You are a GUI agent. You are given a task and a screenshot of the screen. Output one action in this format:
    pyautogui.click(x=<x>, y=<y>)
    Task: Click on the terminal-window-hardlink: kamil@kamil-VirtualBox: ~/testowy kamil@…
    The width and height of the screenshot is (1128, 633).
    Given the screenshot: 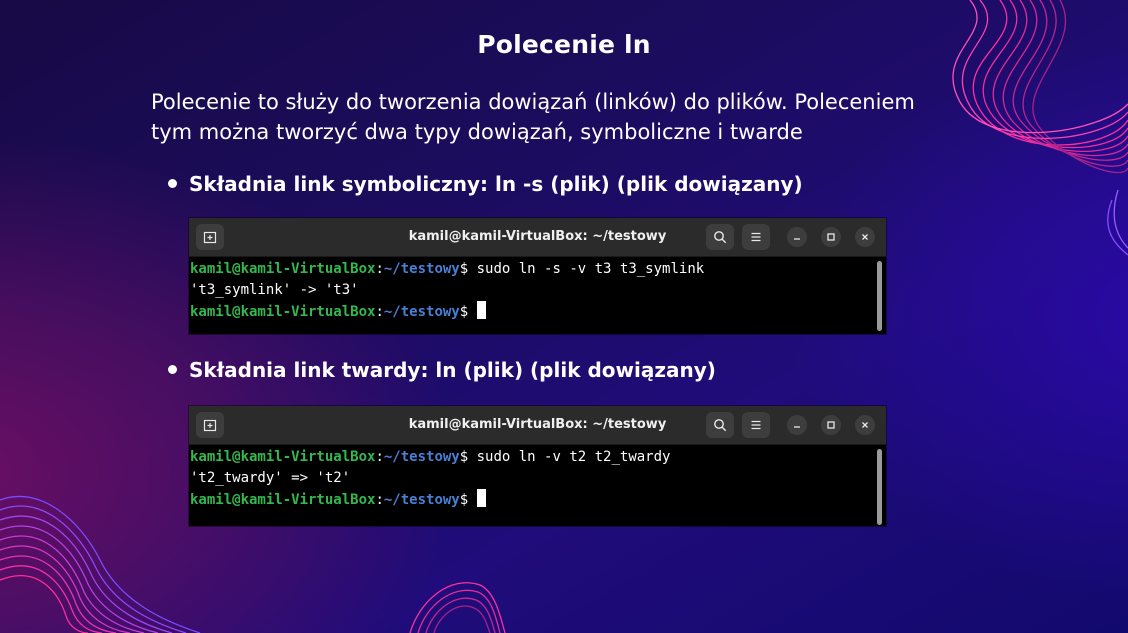 What is the action you would take?
    pyautogui.click(x=537, y=466)
    